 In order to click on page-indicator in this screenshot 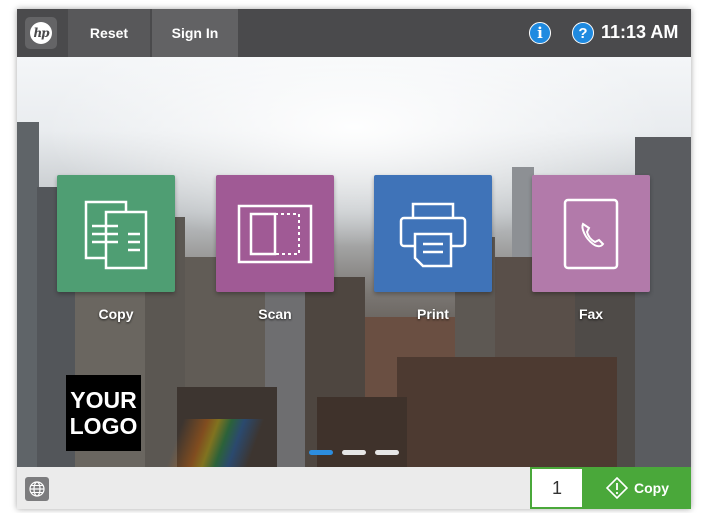, I will do `click(354, 452)`.